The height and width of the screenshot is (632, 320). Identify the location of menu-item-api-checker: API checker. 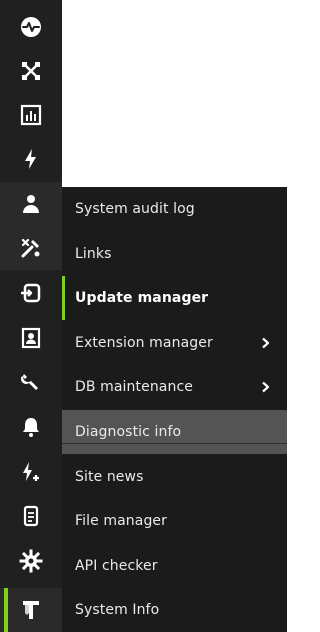
(174, 566).